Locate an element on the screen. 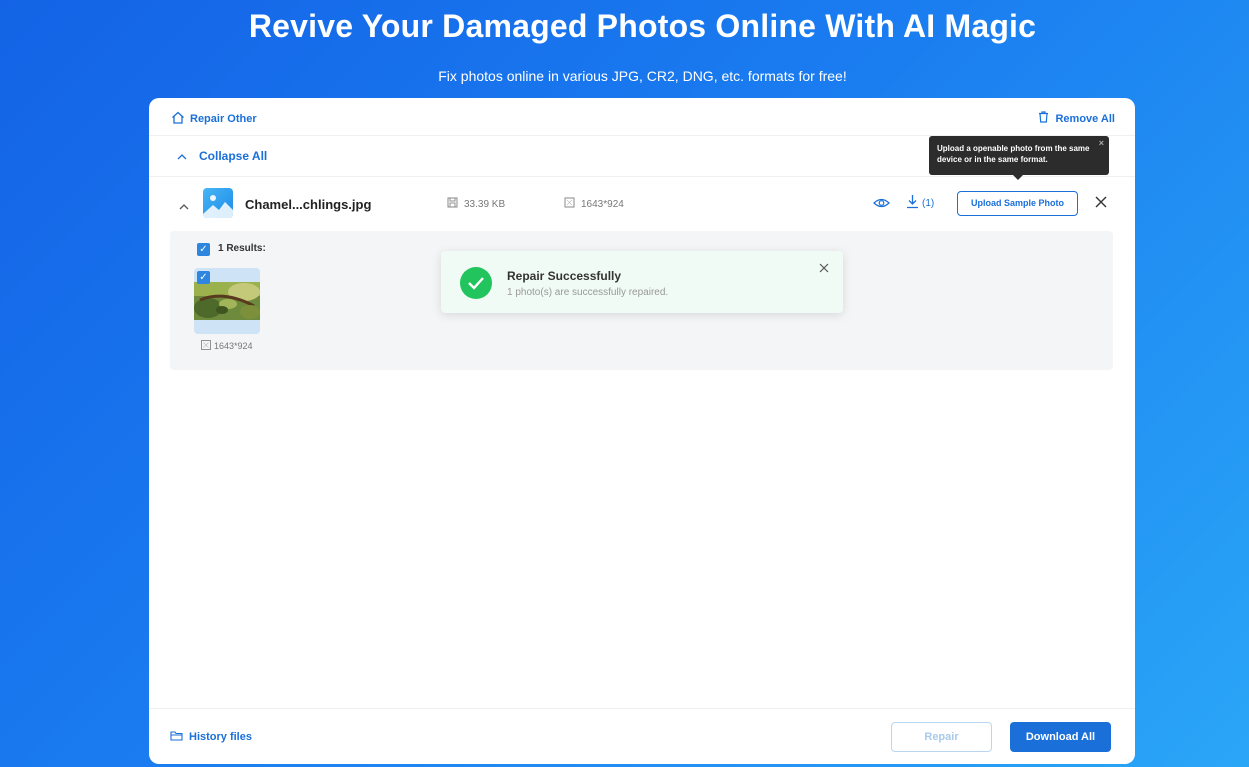 This screenshot has height=767, width=1249. trash-icon is located at coordinates (1043, 118).